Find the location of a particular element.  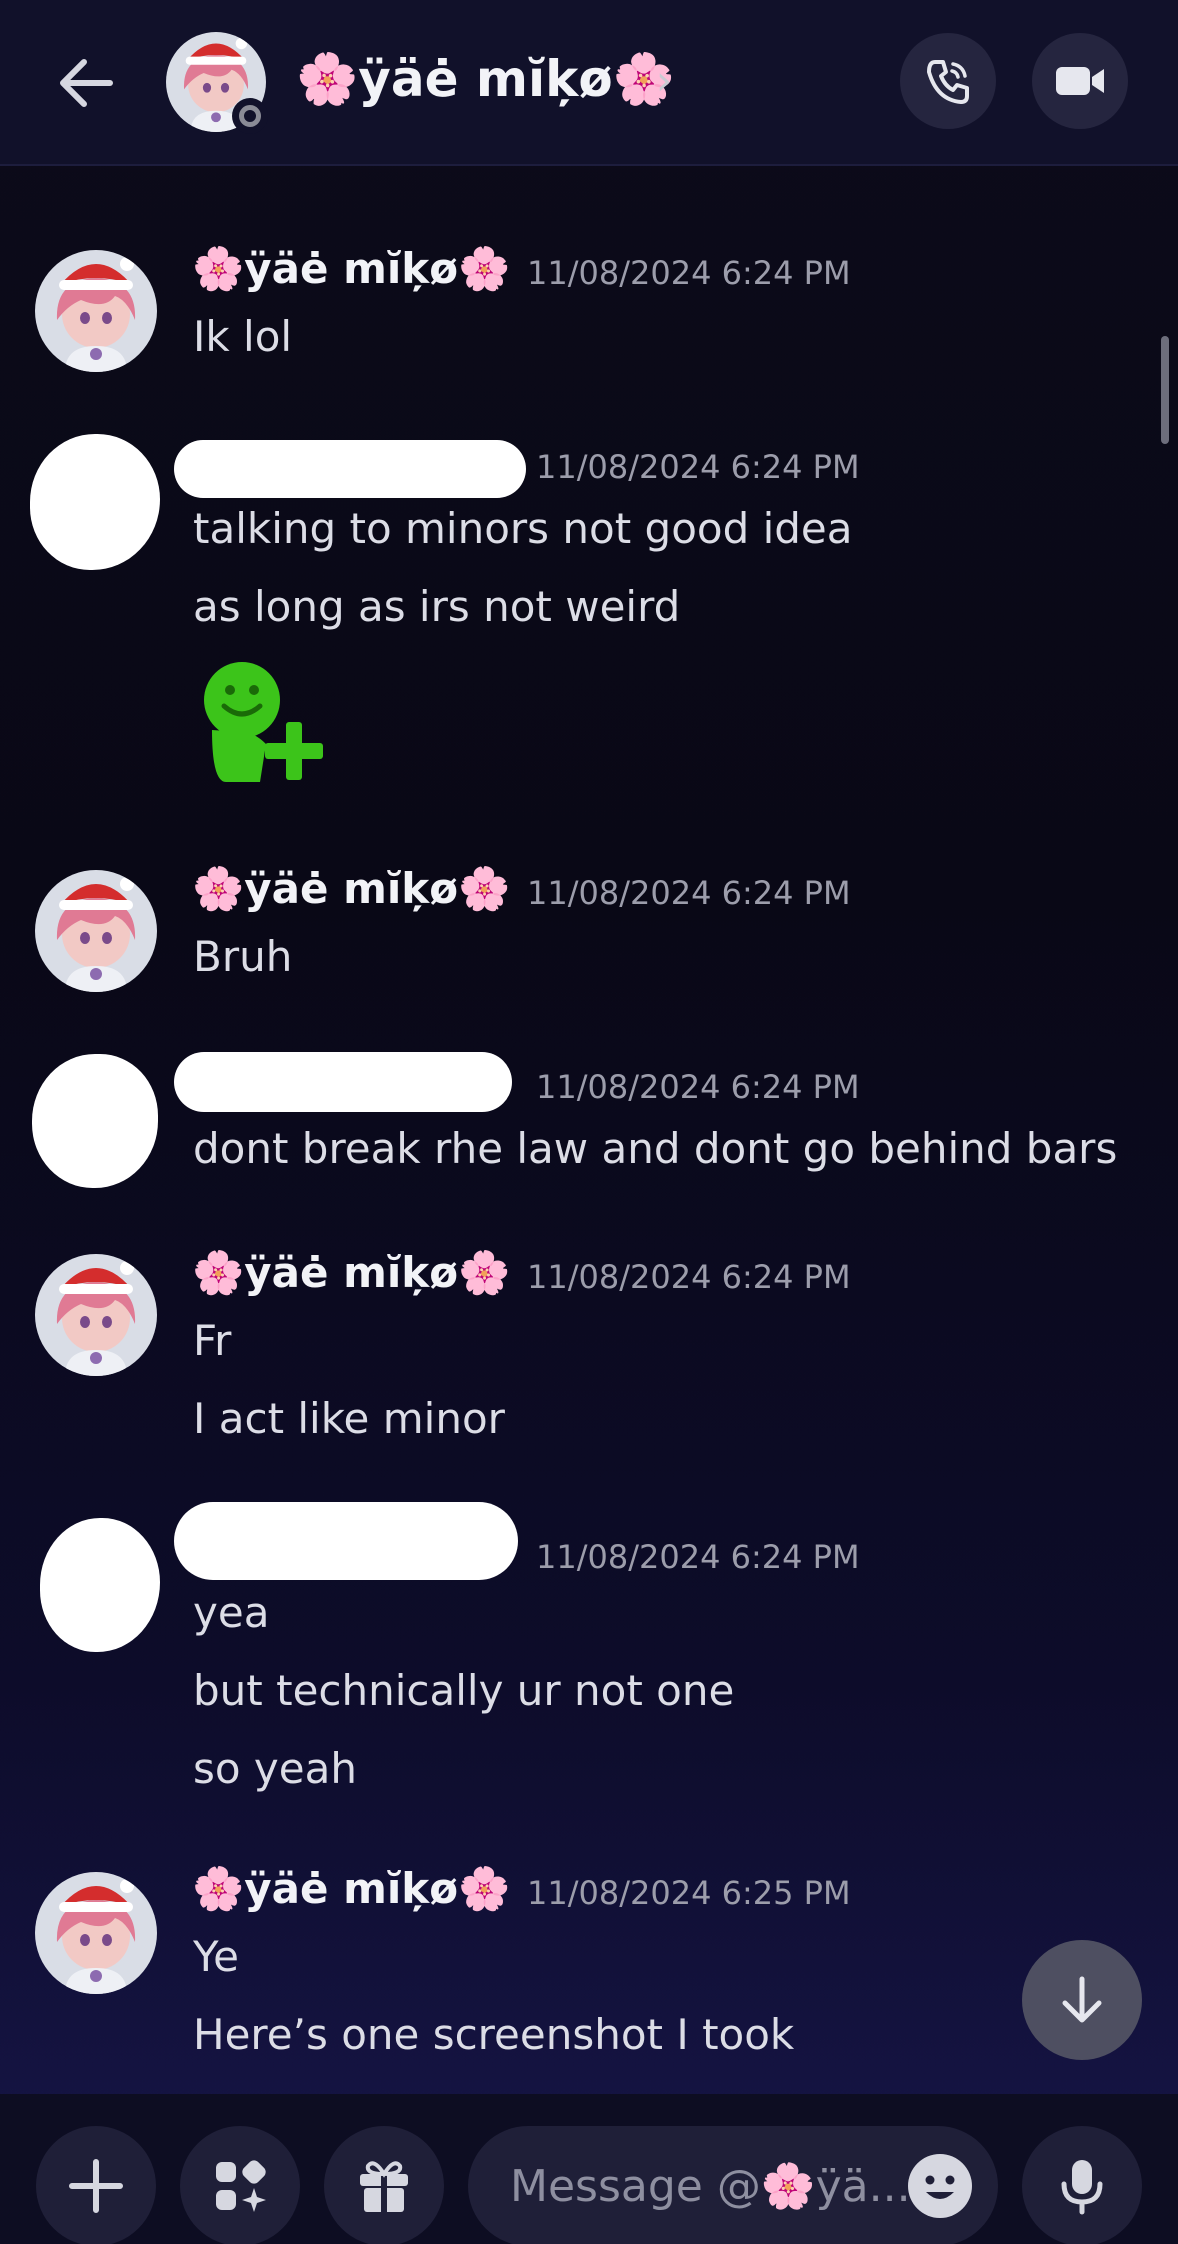

gift-button is located at coordinates (384, 2185).